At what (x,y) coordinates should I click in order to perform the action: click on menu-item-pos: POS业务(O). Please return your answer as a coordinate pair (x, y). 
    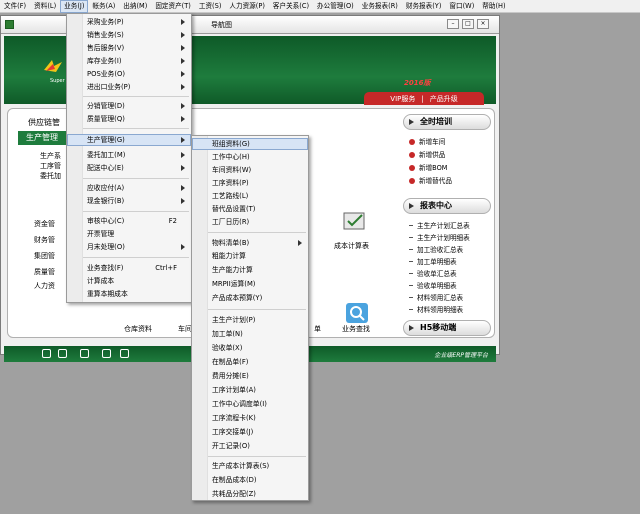
    Looking at the image, I should click on (129, 74).